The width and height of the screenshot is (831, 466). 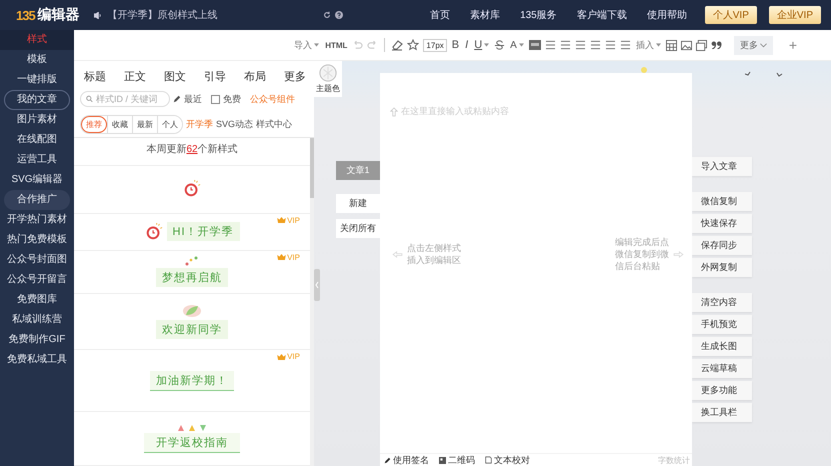 I want to click on sidebar-item: 开学热门素材, so click(x=37, y=220).